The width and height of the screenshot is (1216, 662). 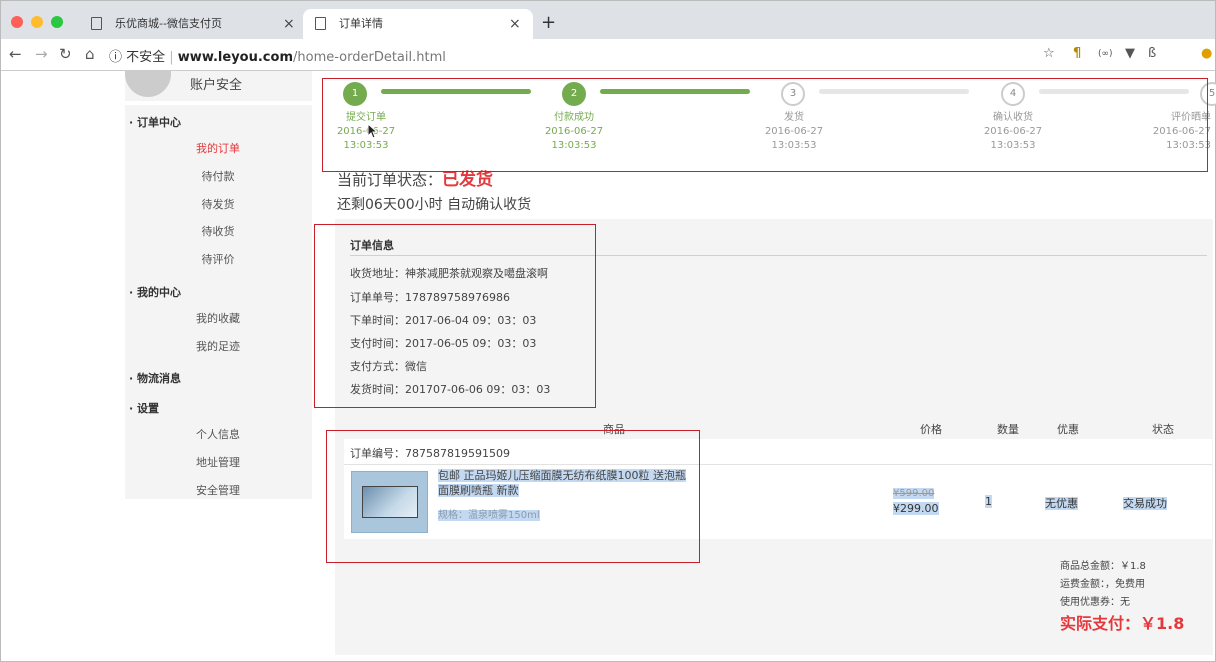 I want to click on coupon-used: 使用优惠券：无, so click(x=1095, y=602).